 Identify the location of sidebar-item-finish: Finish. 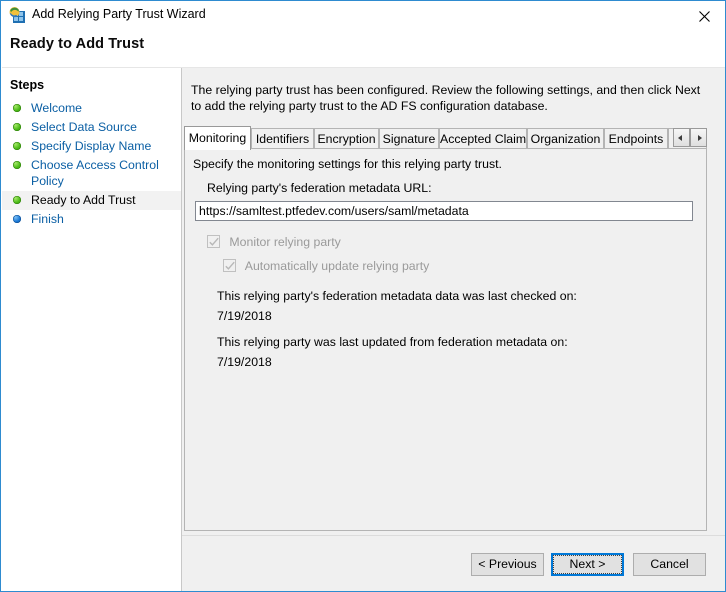
(91, 219).